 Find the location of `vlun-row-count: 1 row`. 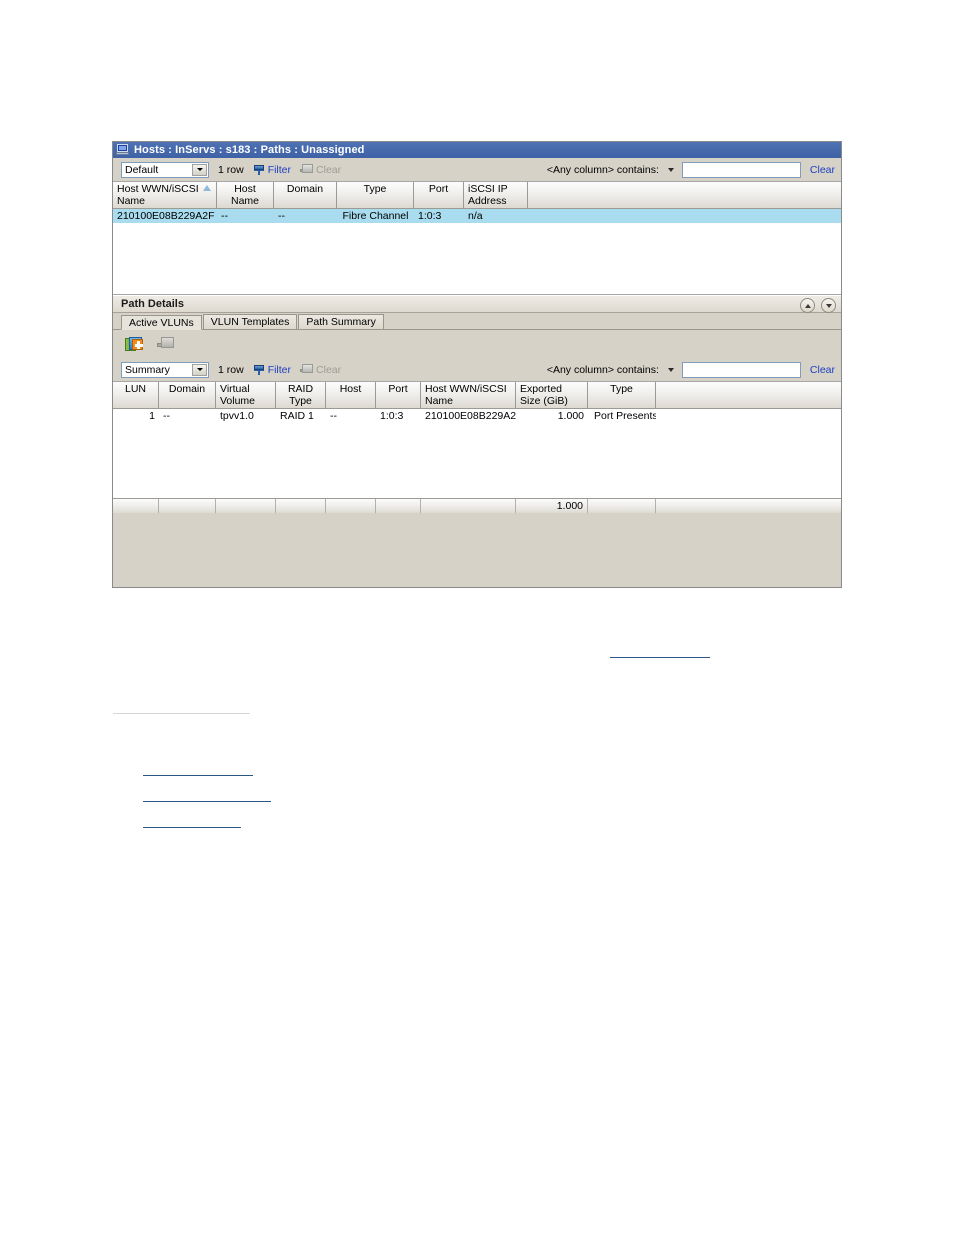

vlun-row-count: 1 row is located at coordinates (231, 369).